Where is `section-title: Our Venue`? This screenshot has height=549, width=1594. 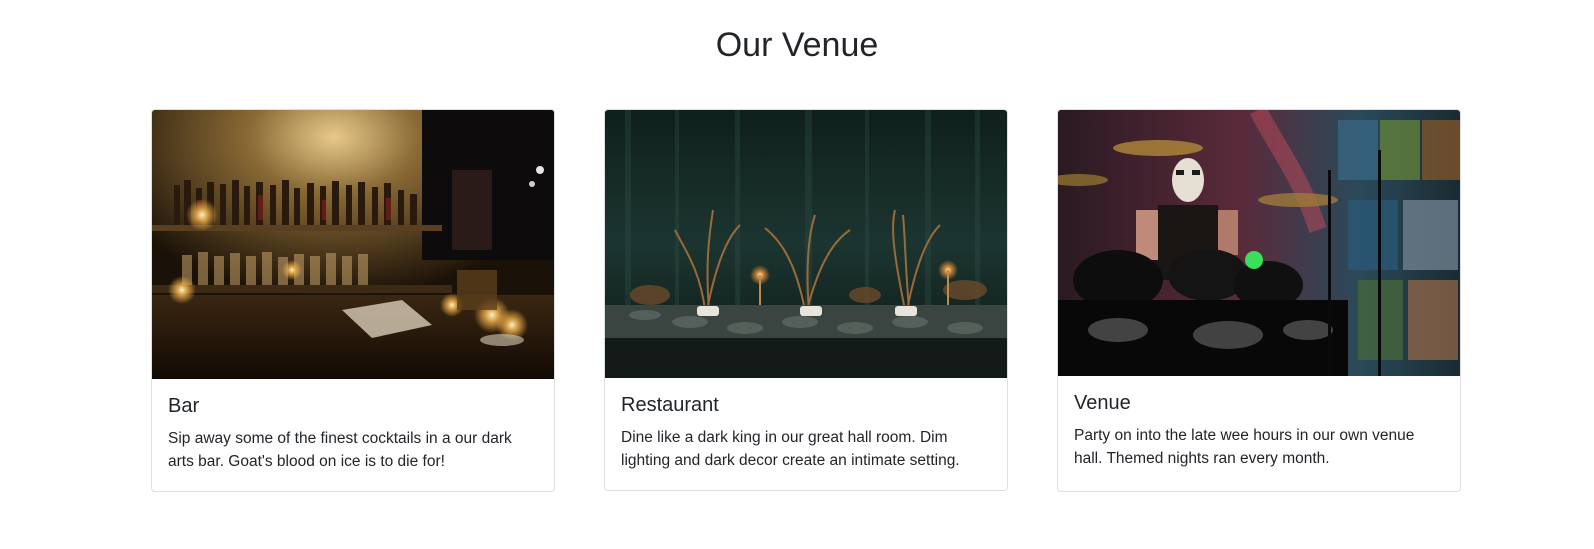 section-title: Our Venue is located at coordinates (797, 45).